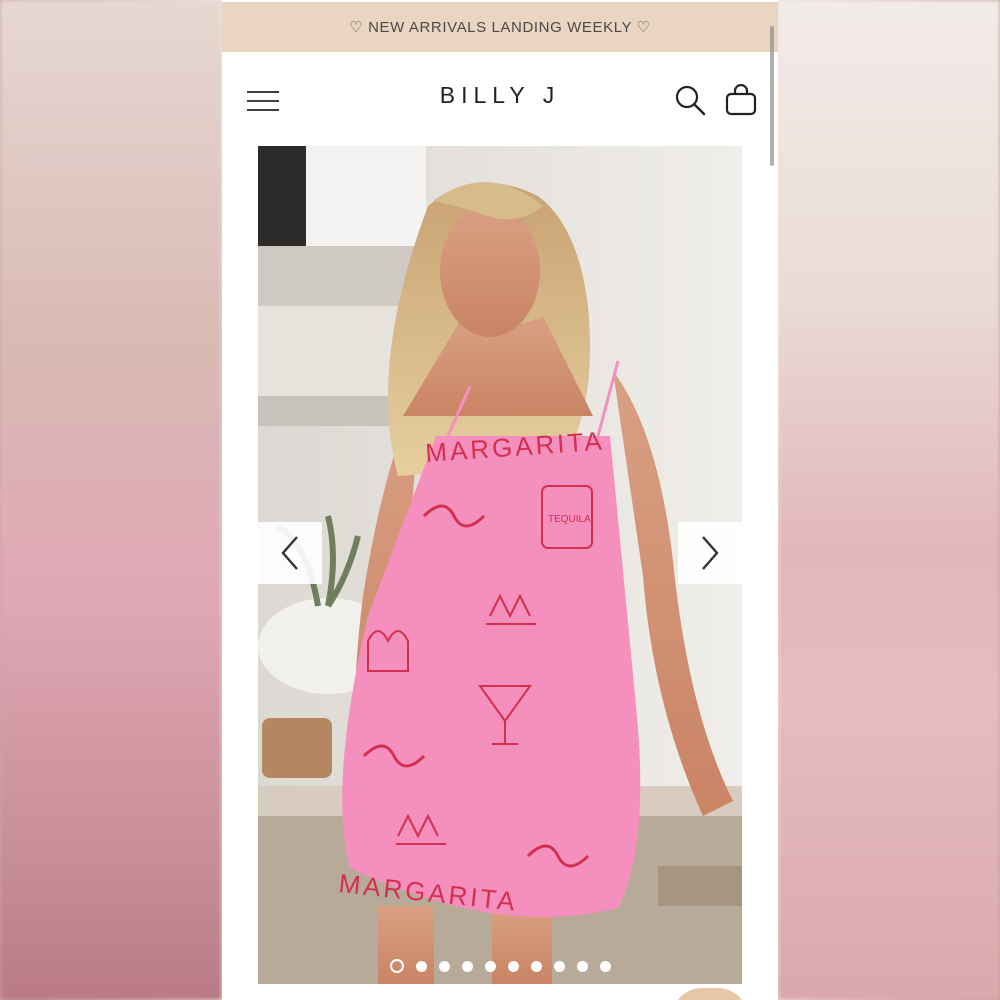 This screenshot has width=1000, height=1000. I want to click on announcement-bar: ♡ NEW ARRIVALS LANDING WEEKLY ♡, so click(500, 27).